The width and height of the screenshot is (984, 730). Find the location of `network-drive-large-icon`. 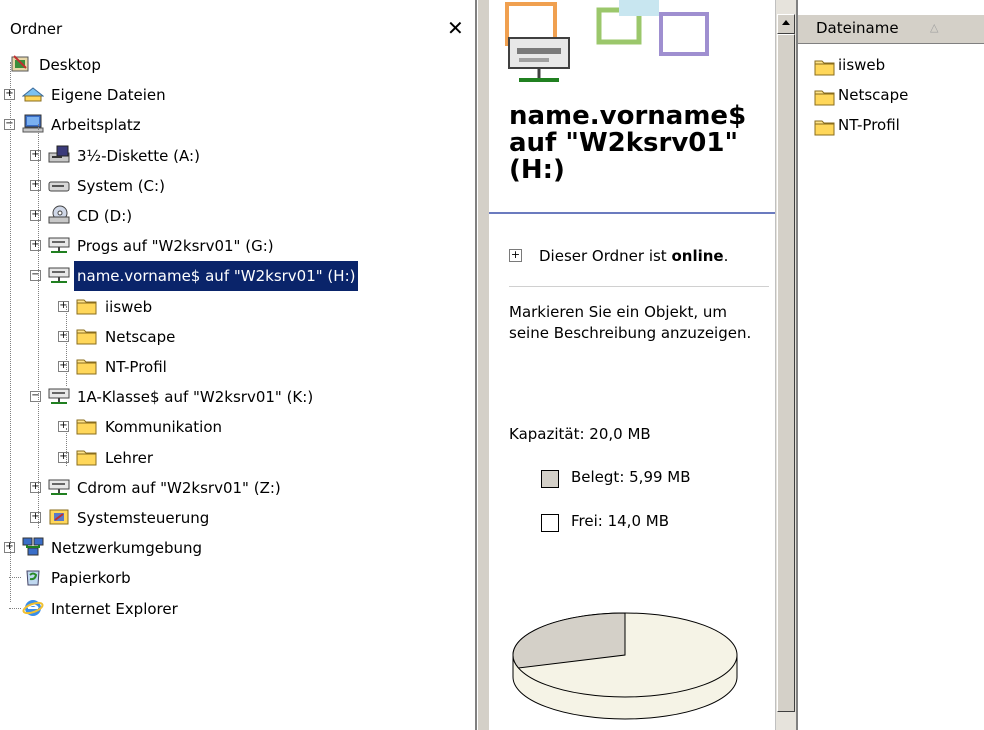

network-drive-large-icon is located at coordinates (539, 59).